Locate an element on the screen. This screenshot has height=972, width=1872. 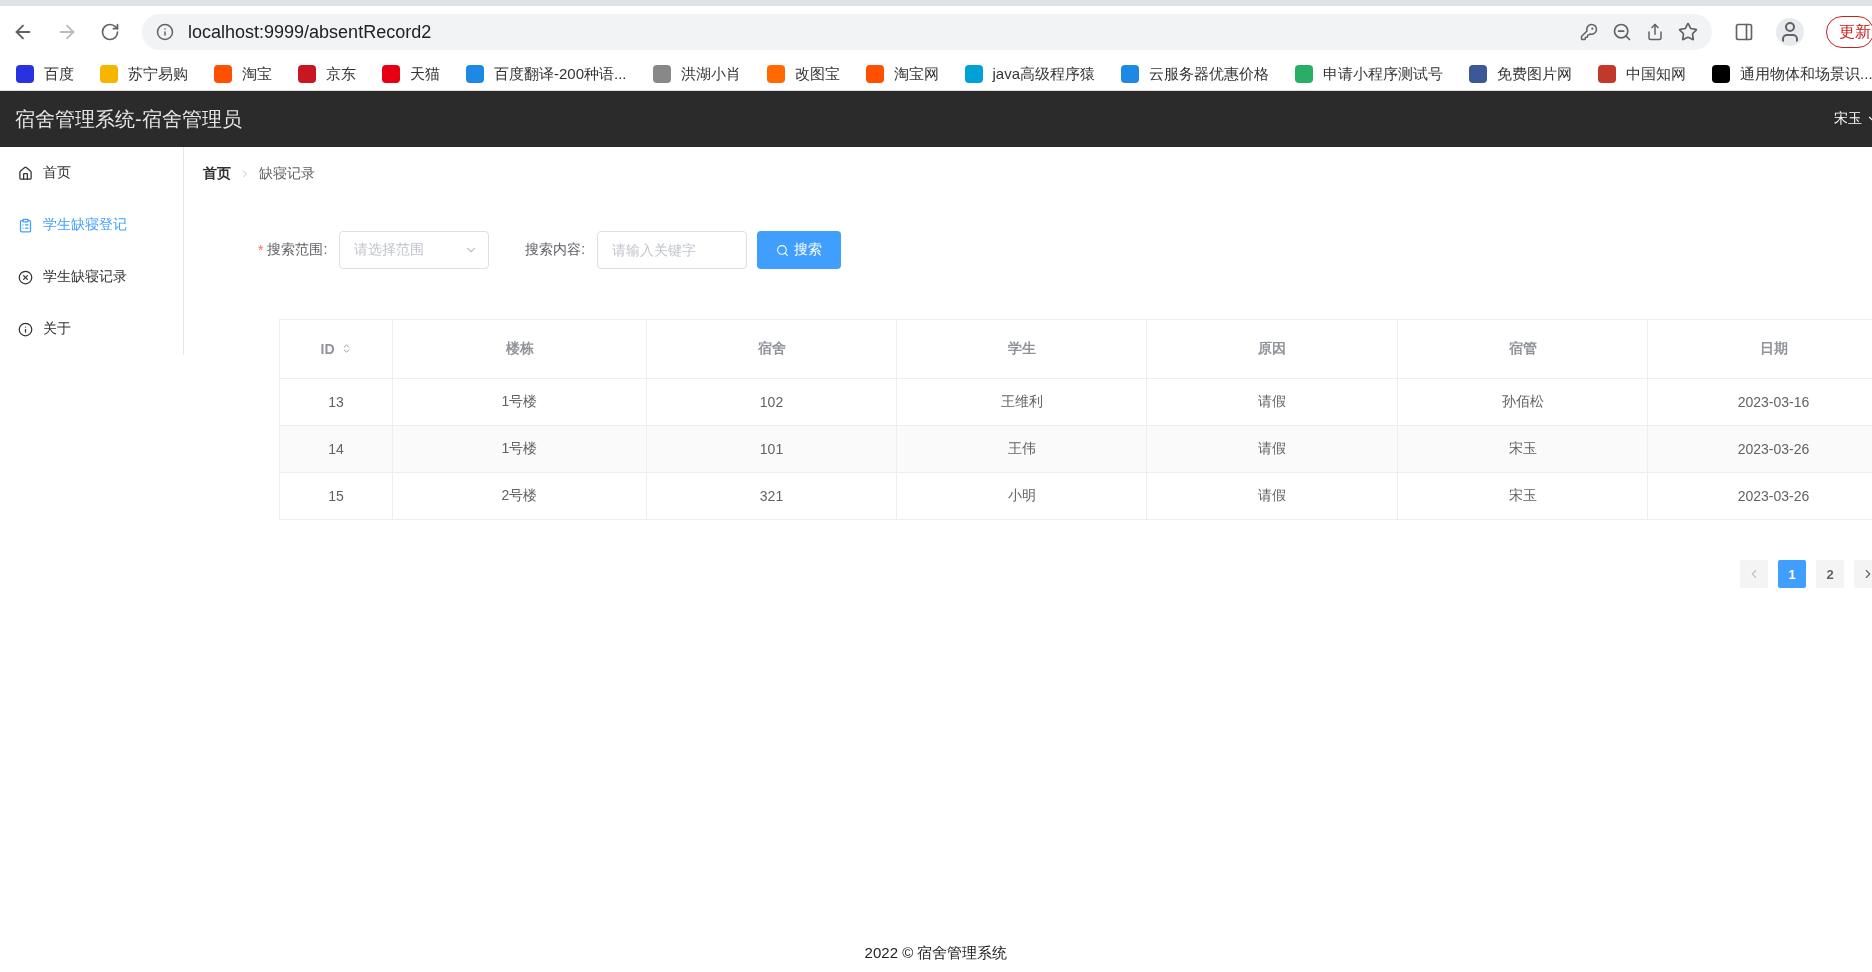
column-header: 楼栋 is located at coordinates (519, 349).